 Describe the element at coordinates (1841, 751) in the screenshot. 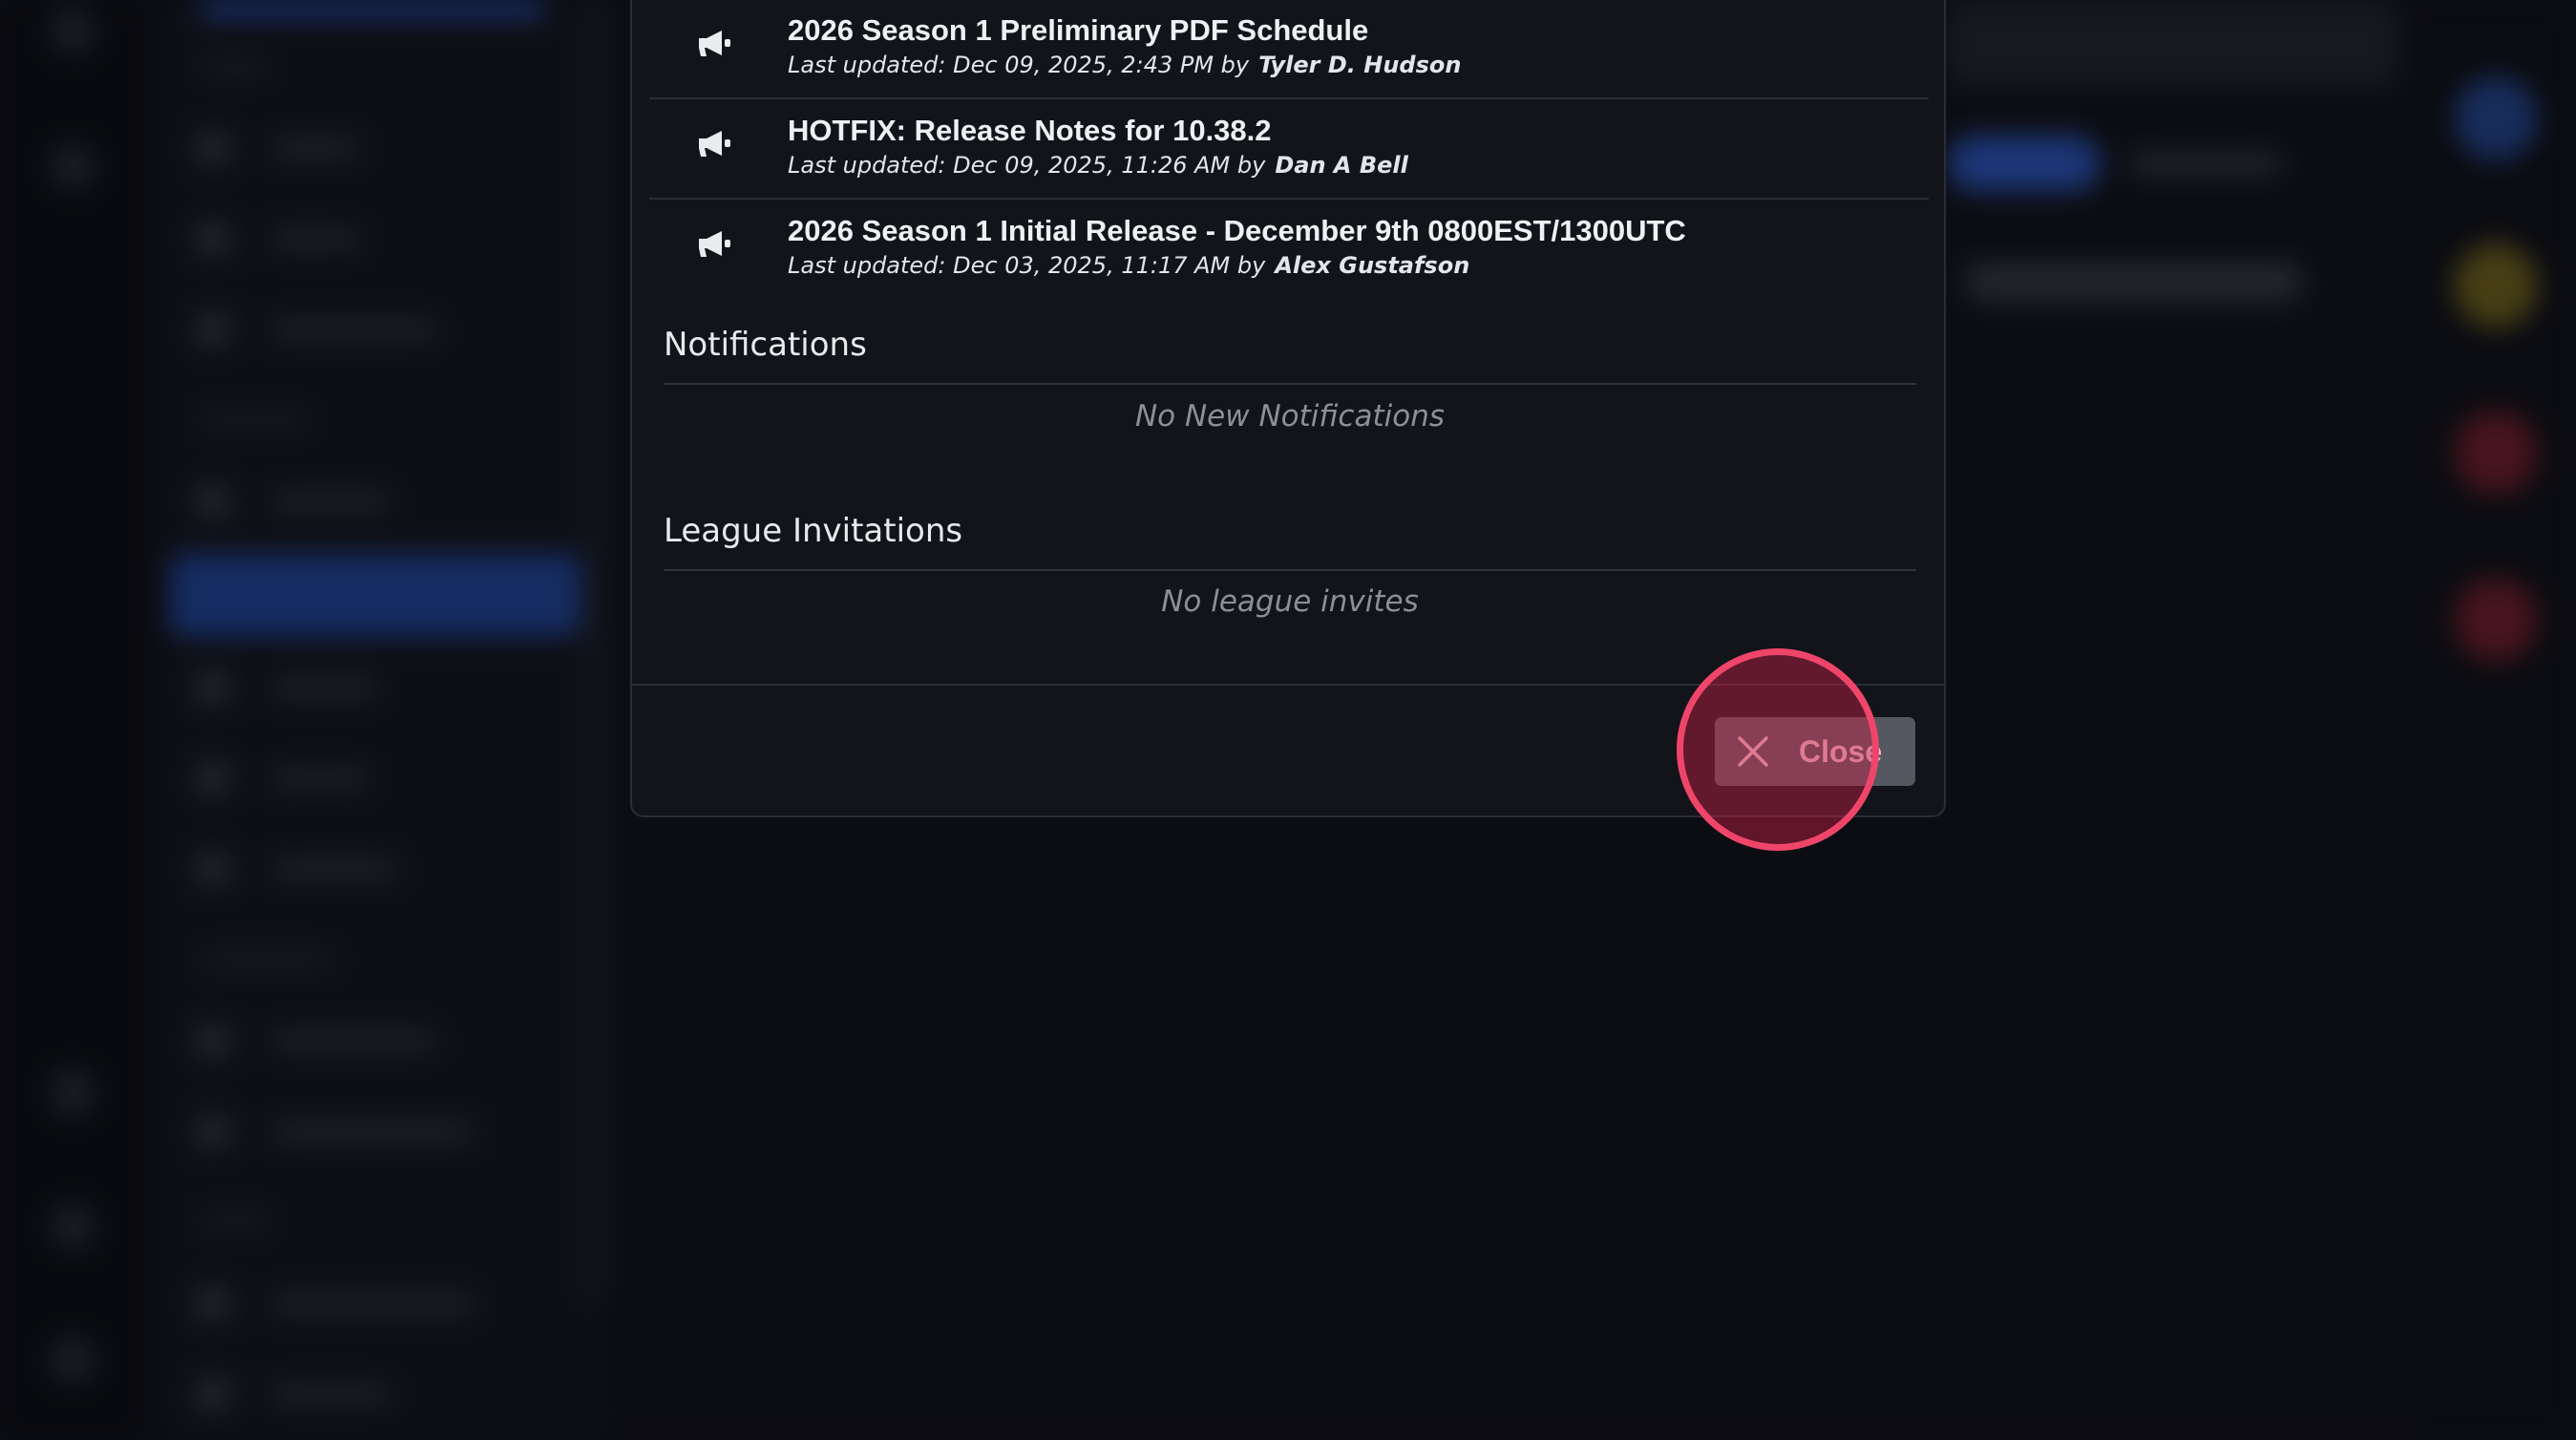

I see `close-button-label: Close` at that location.